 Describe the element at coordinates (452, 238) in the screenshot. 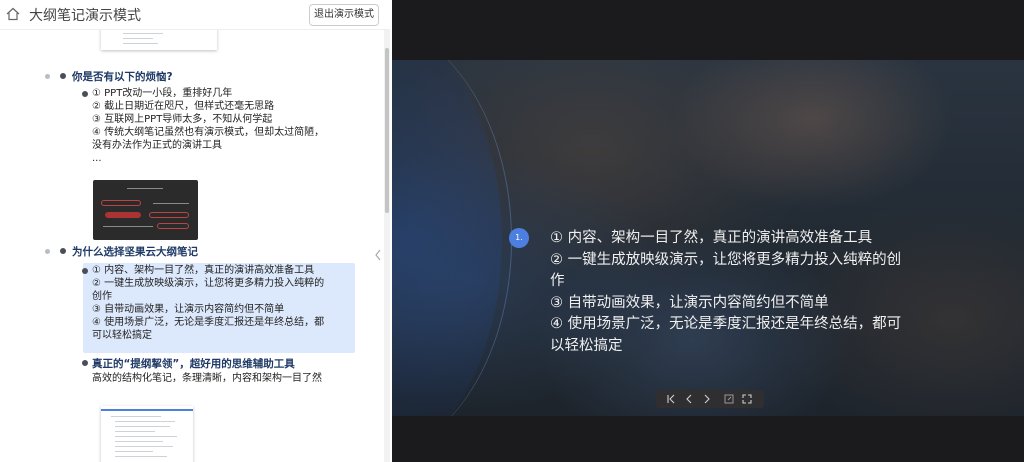

I see `slide-decoration-line` at that location.